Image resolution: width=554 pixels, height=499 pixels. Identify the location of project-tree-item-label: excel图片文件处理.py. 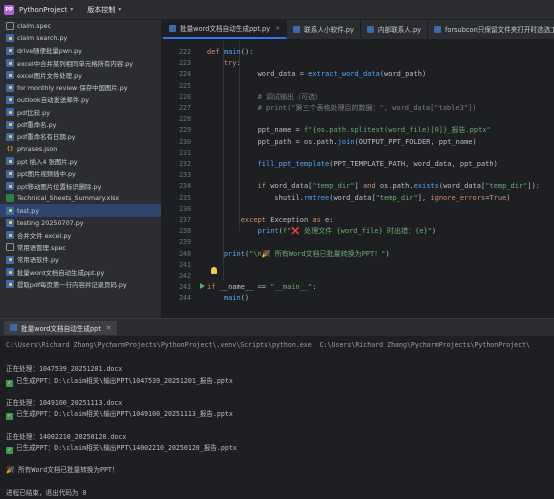
(49, 75).